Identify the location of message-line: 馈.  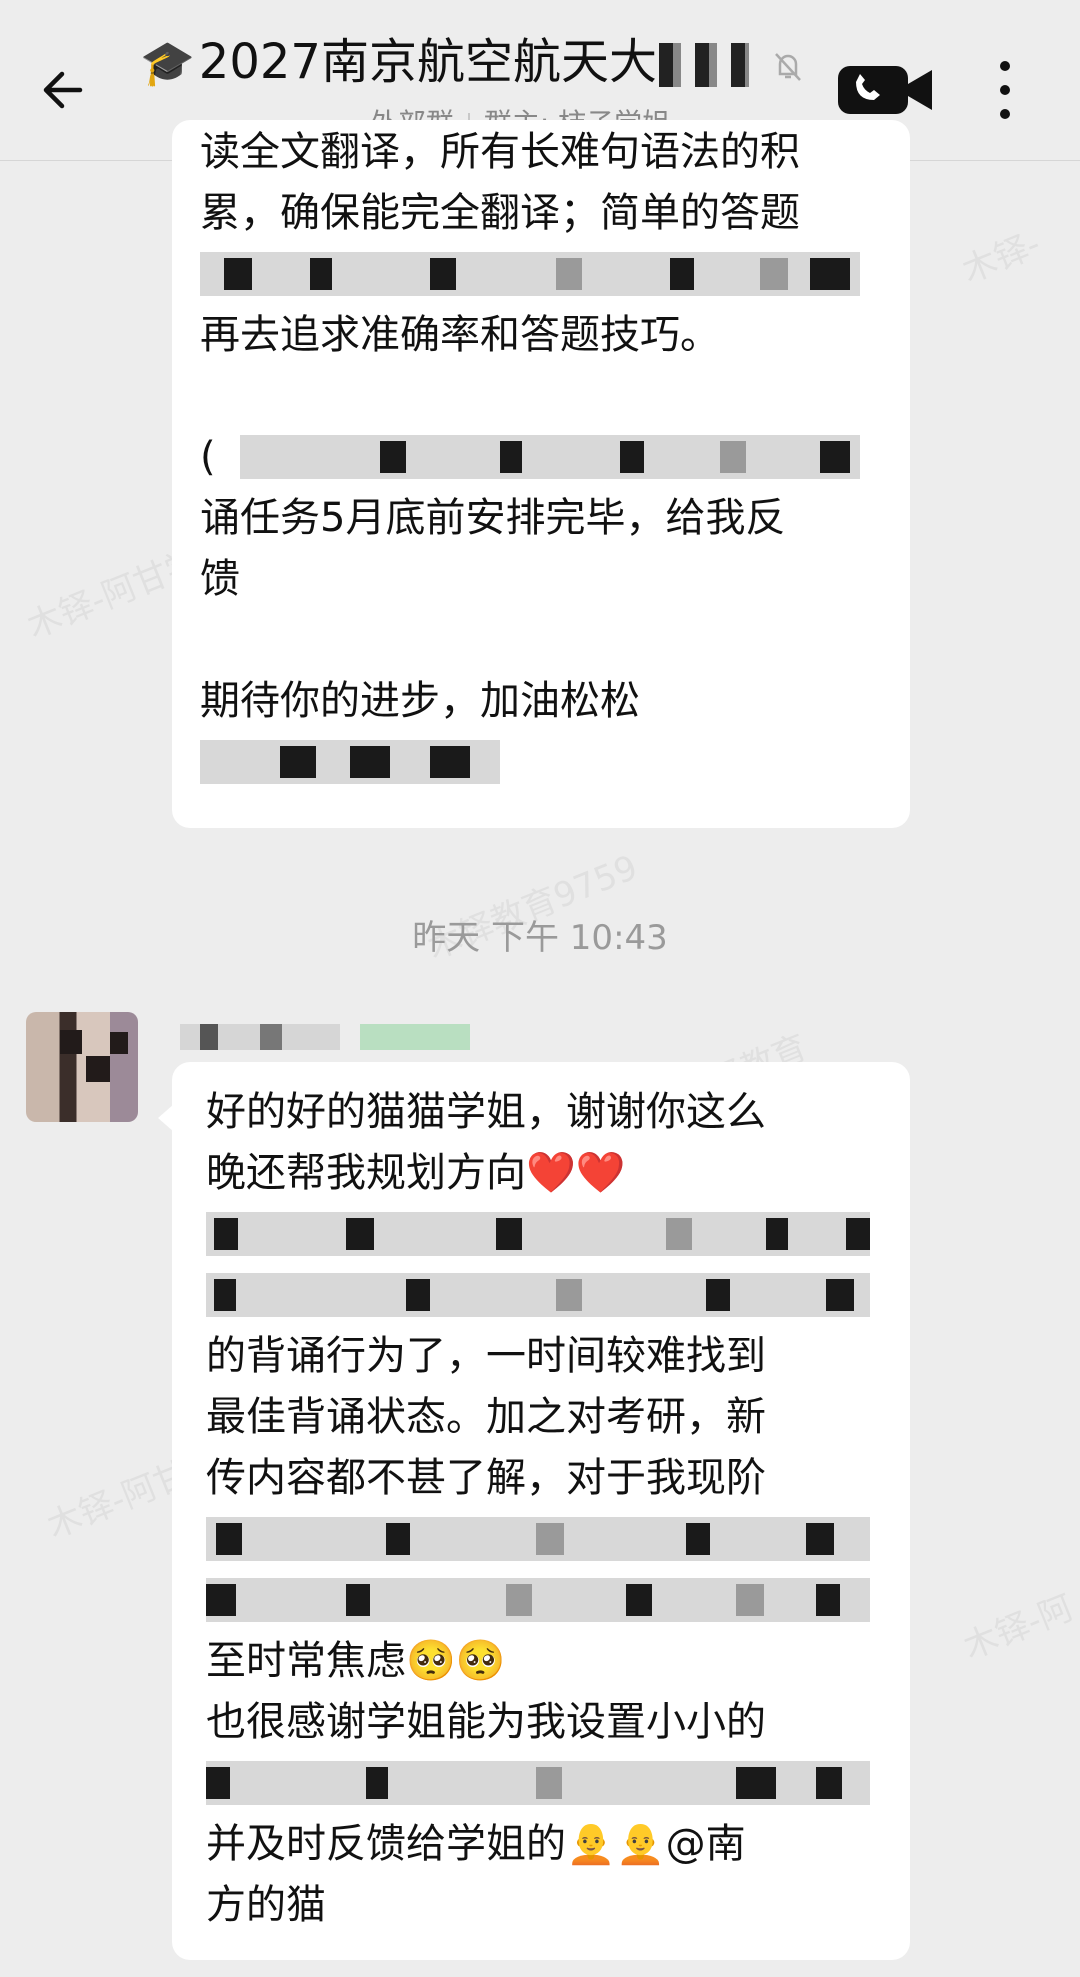
(220, 579).